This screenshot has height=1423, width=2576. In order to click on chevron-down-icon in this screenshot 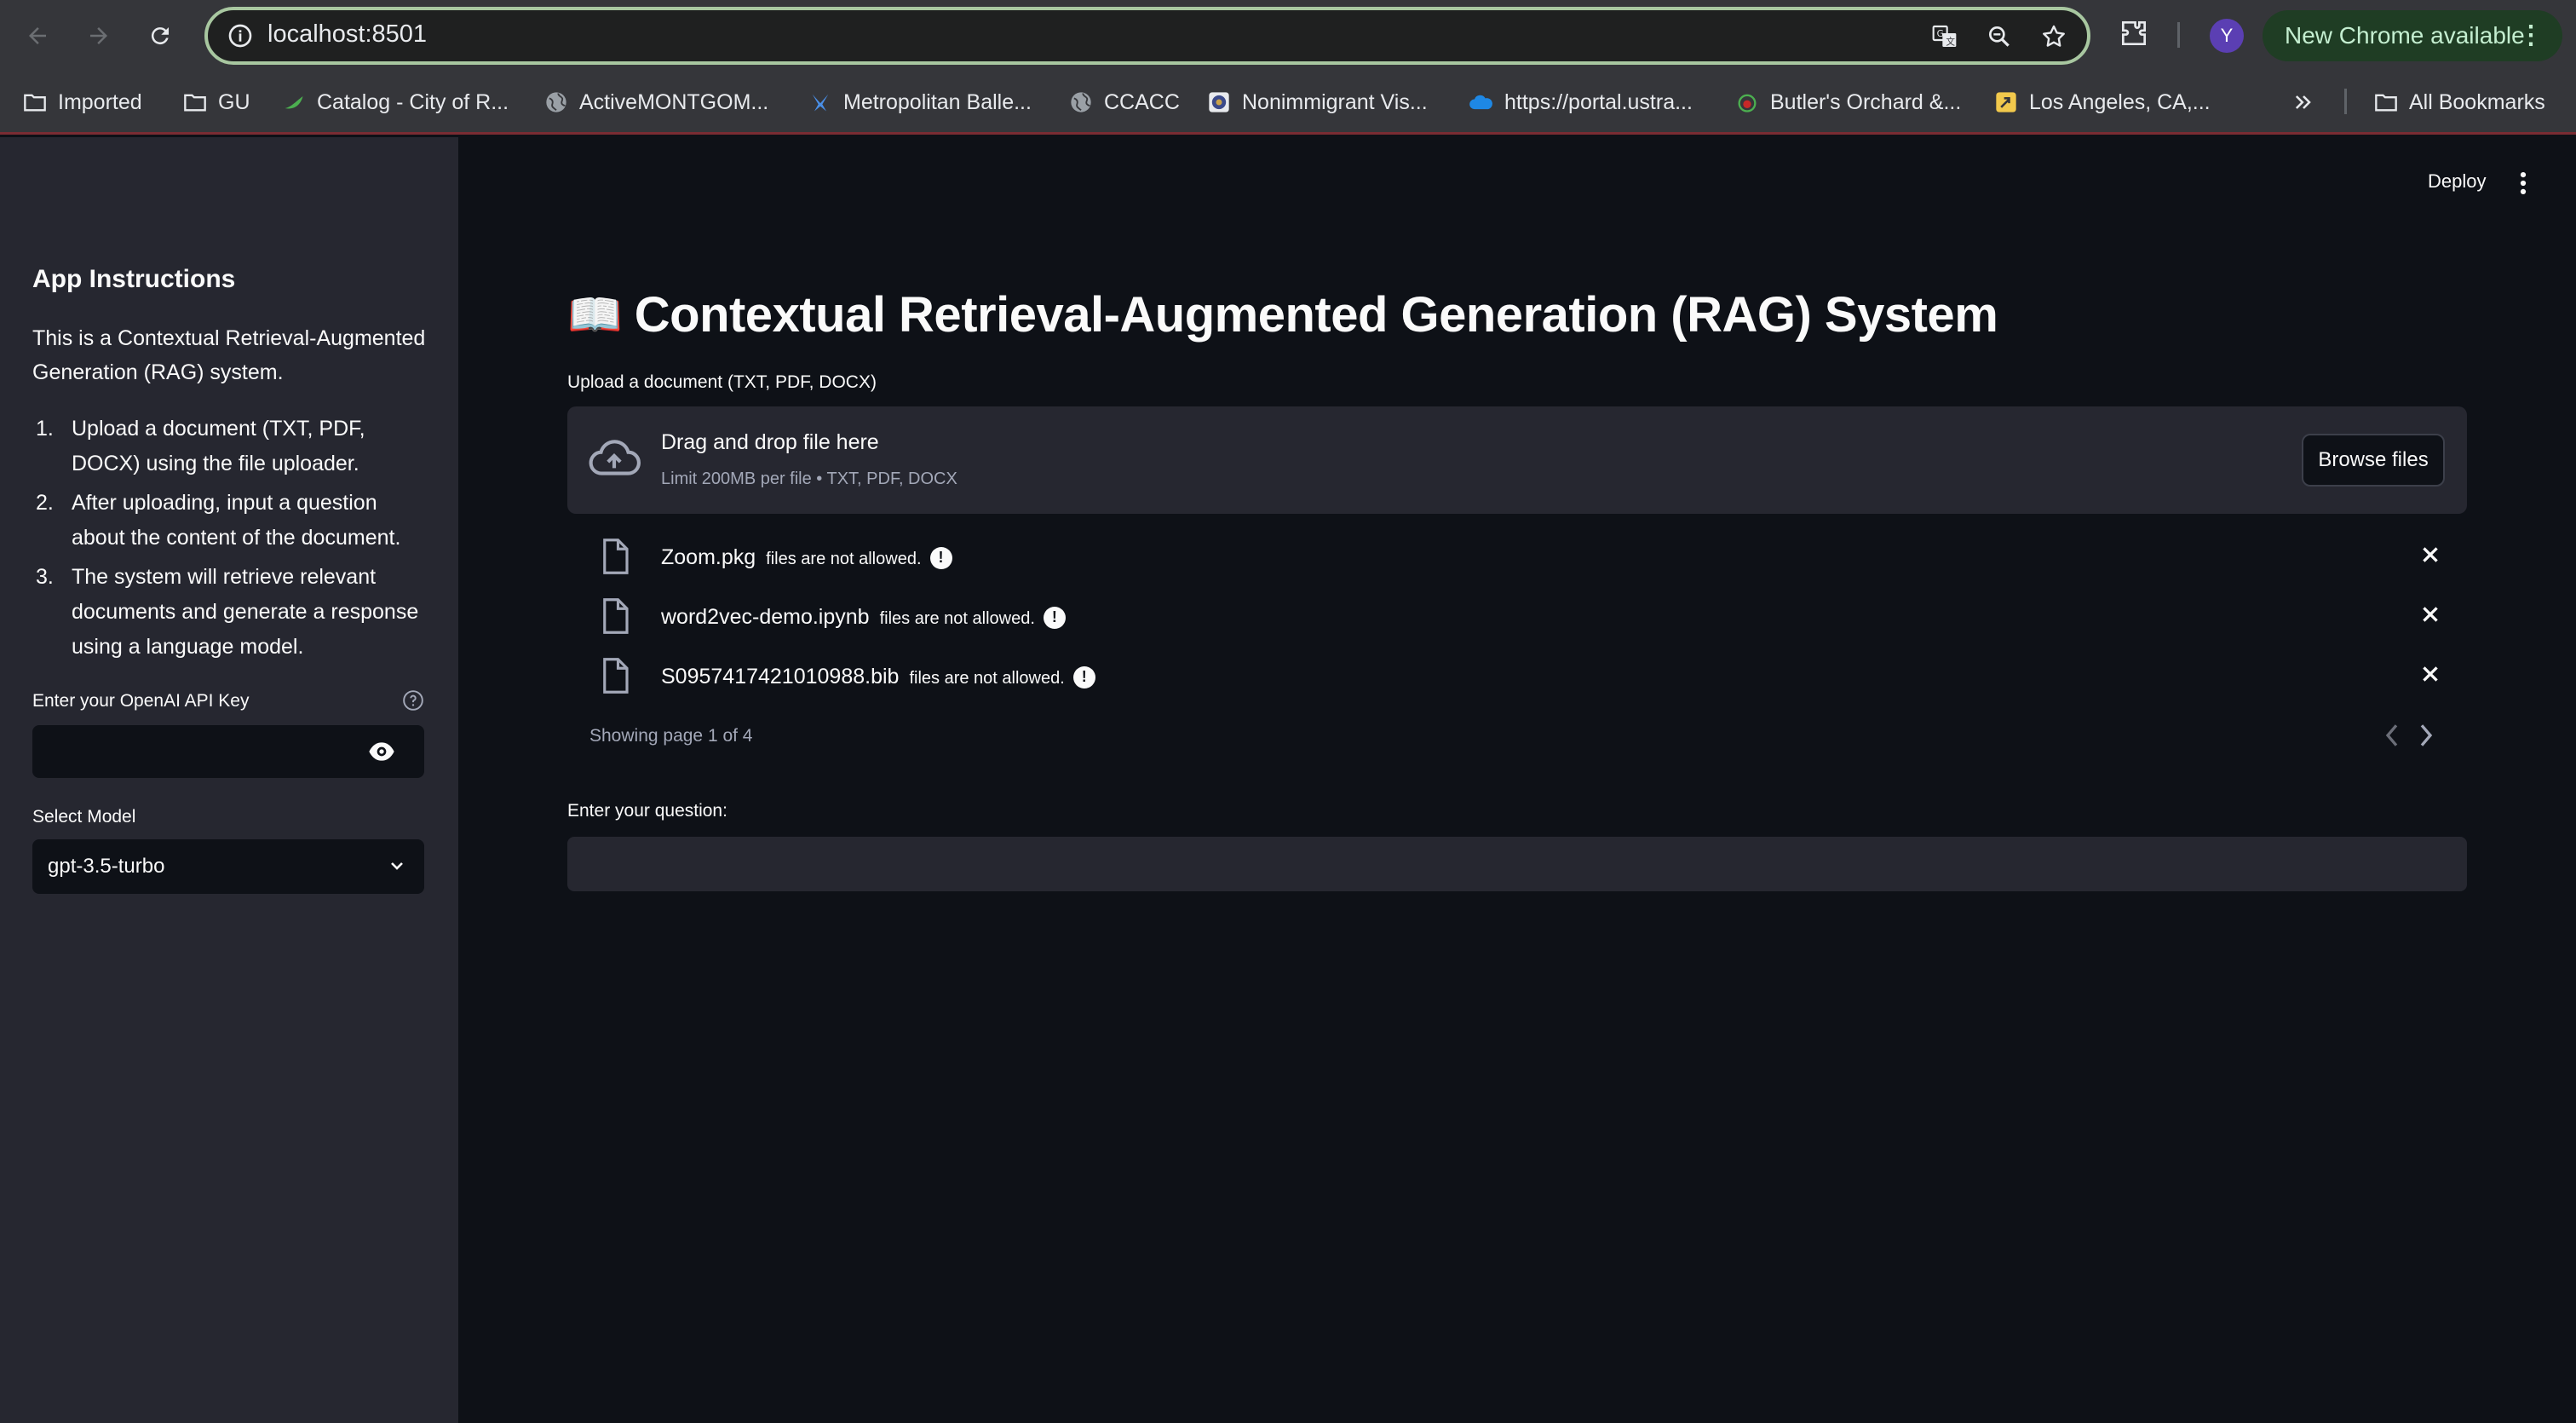, I will do `click(397, 870)`.